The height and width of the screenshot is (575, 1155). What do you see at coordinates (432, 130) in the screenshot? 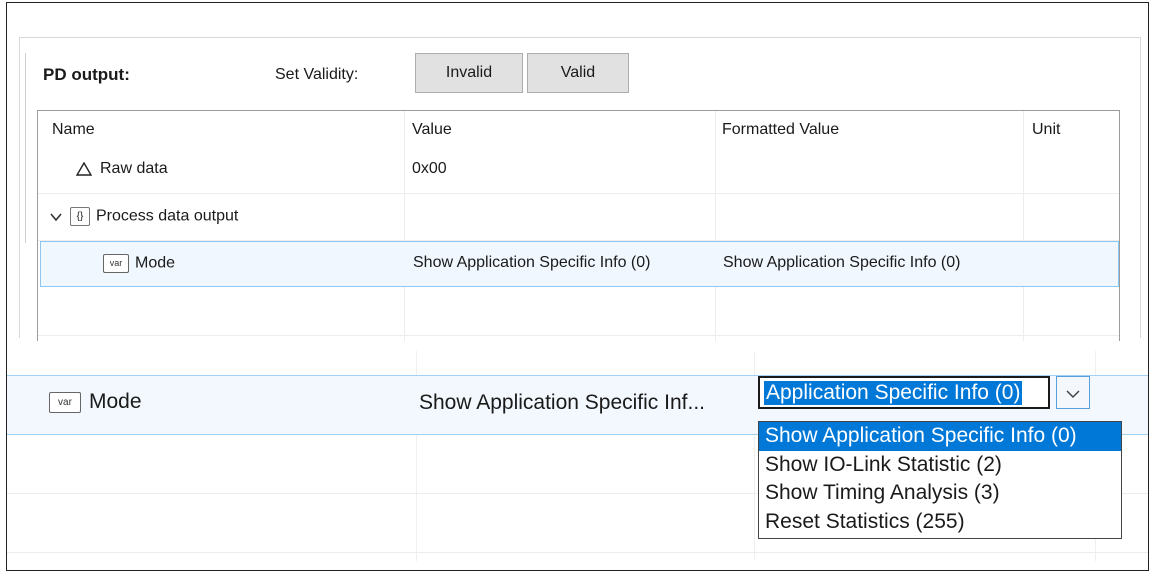
I see `column-header-value: Value` at bounding box center [432, 130].